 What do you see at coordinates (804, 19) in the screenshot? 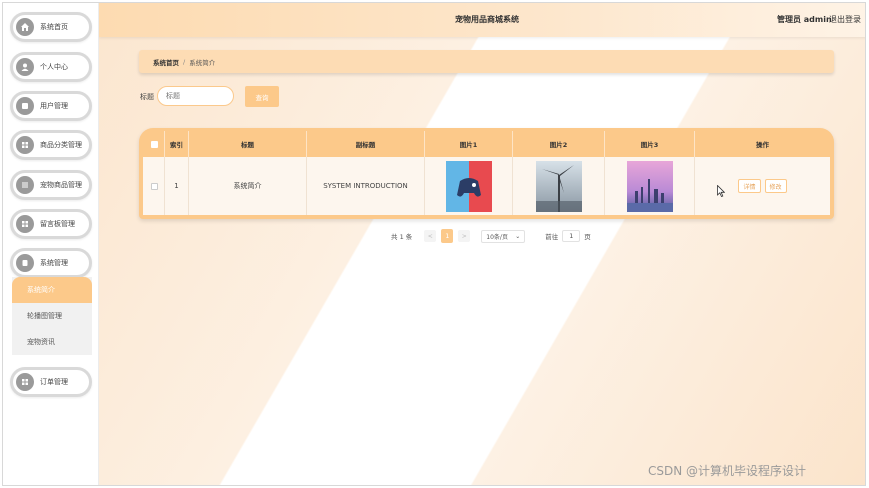
I see `current-user: 管理员 admin` at bounding box center [804, 19].